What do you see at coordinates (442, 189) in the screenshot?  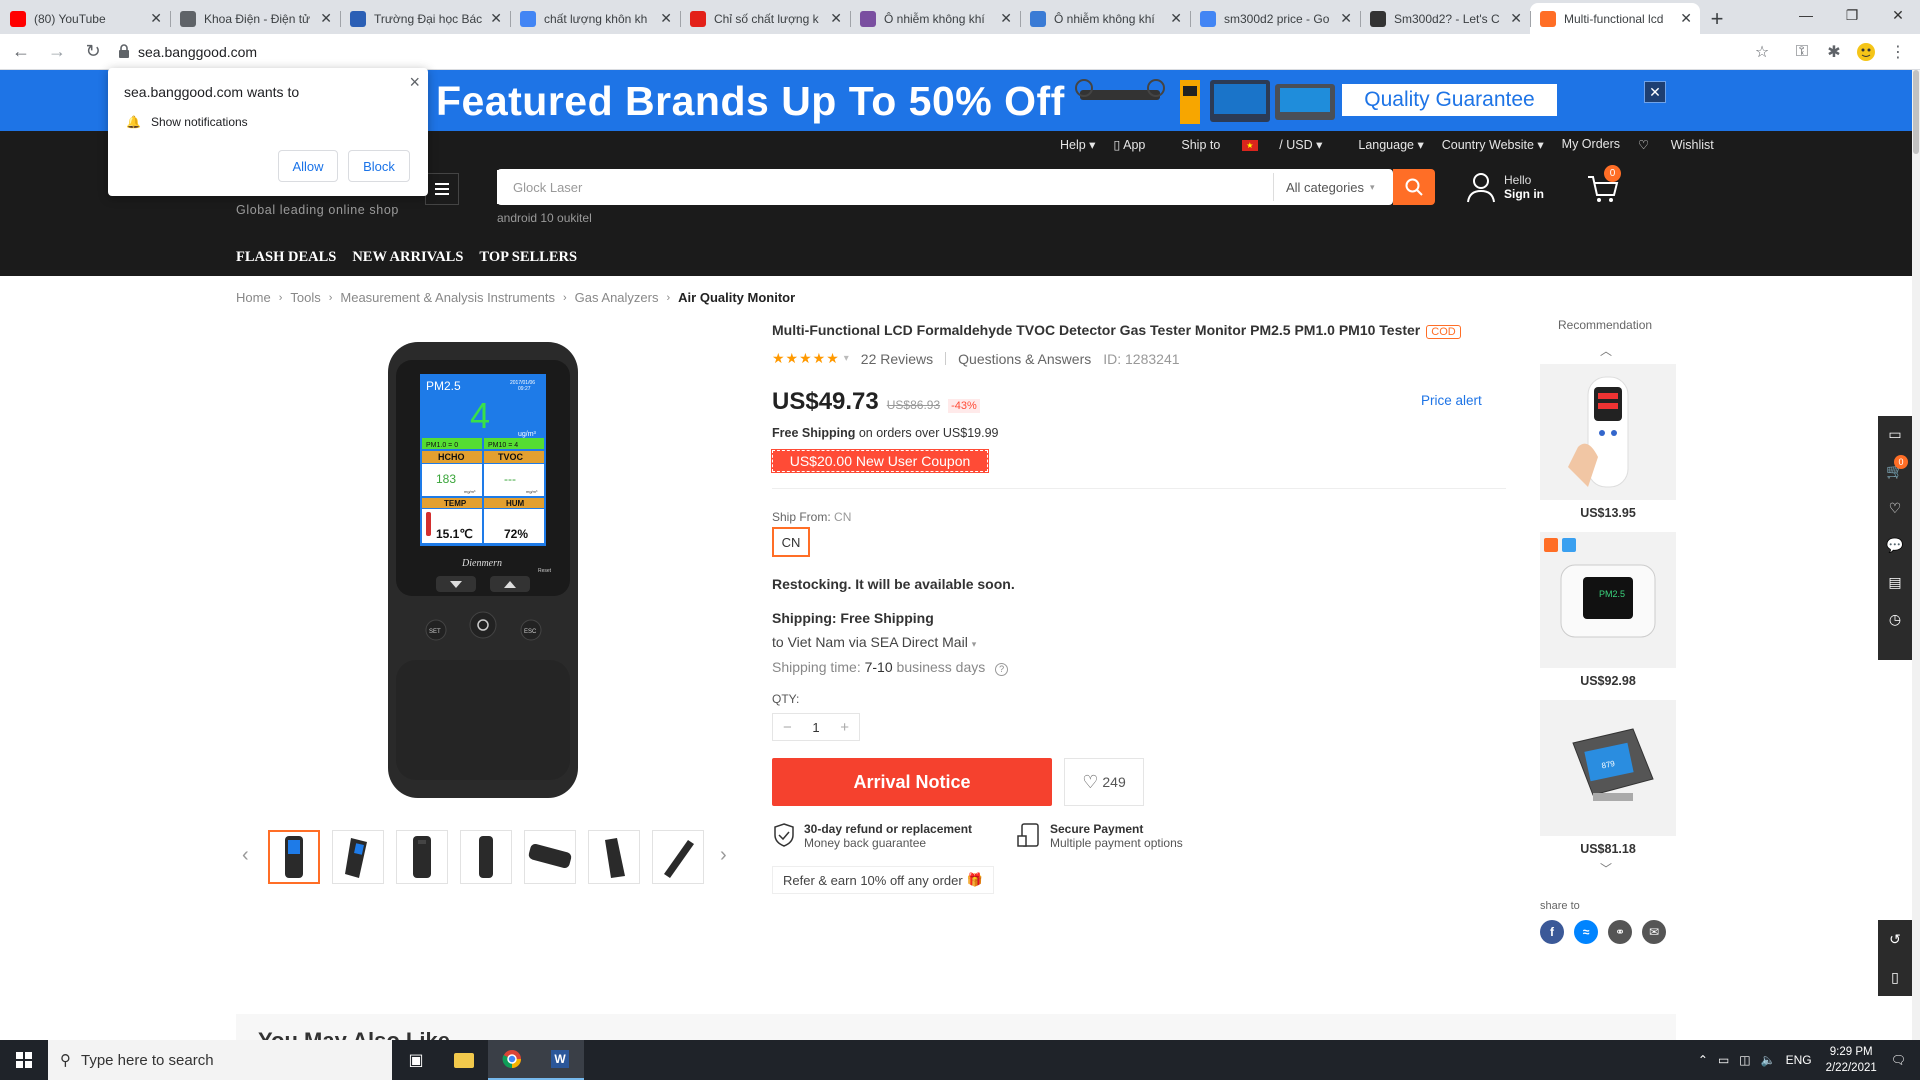 I see `category-menu-icon` at bounding box center [442, 189].